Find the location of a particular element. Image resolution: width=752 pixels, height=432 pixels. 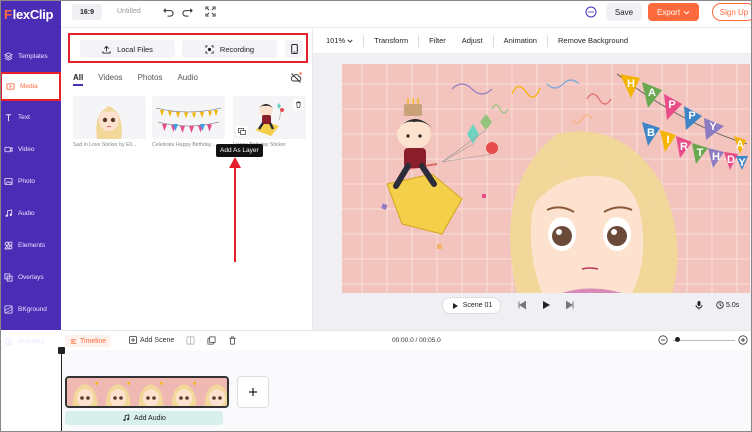

playhead-handle is located at coordinates (61, 350).